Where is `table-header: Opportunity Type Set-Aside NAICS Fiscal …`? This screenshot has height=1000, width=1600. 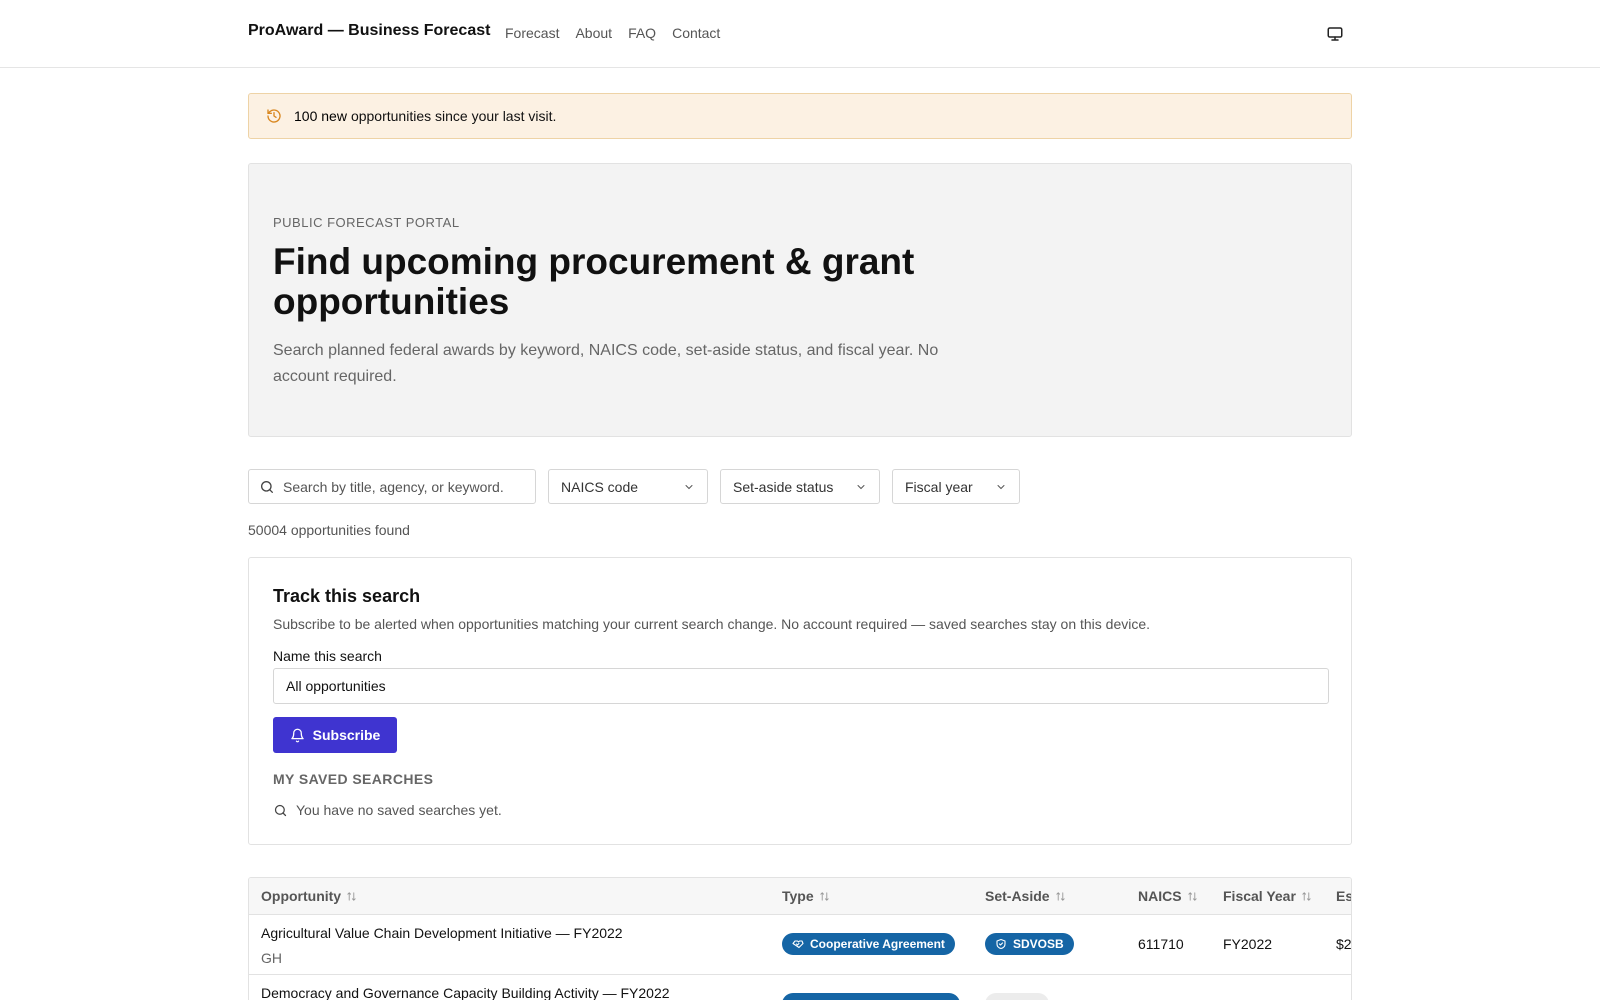
table-header: Opportunity Type Set-Aside NAICS Fiscal … is located at coordinates (800, 896).